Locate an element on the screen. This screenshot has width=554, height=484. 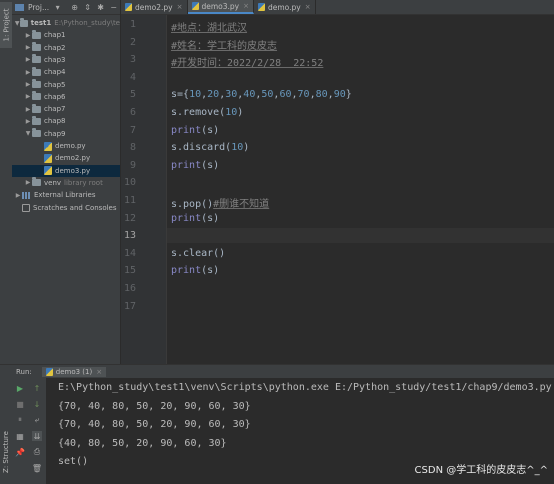
code-line: s.remove(10) is located at coordinates (207, 112).